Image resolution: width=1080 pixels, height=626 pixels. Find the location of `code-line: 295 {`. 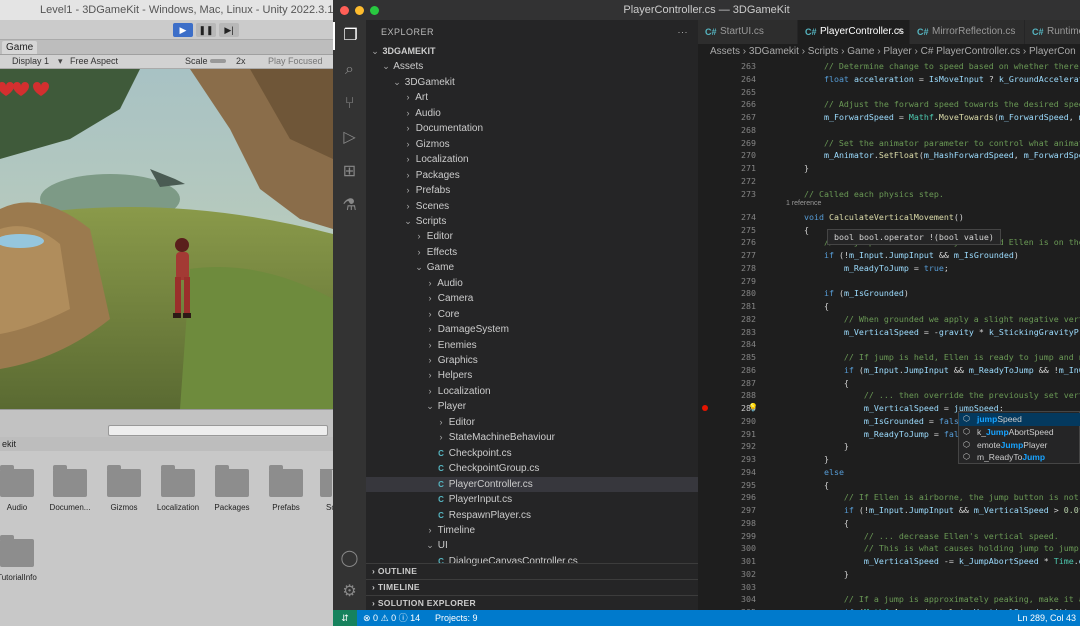

code-line: 295 { is located at coordinates (889, 485).